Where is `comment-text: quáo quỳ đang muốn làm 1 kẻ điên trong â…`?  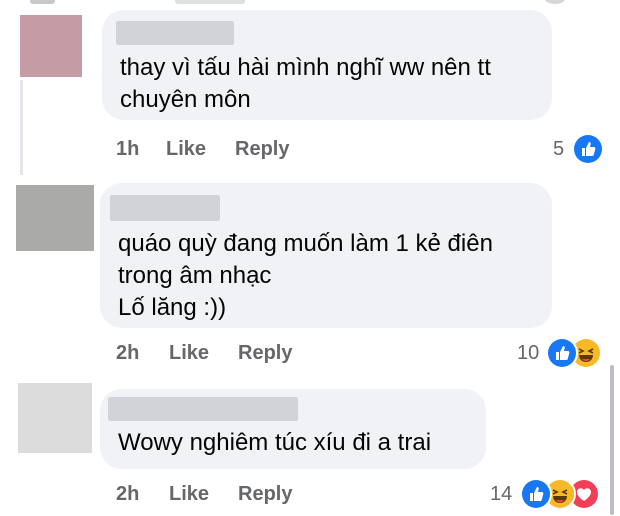 comment-text: quáo quỳ đang muốn làm 1 kẻ điên trong â… is located at coordinates (305, 275).